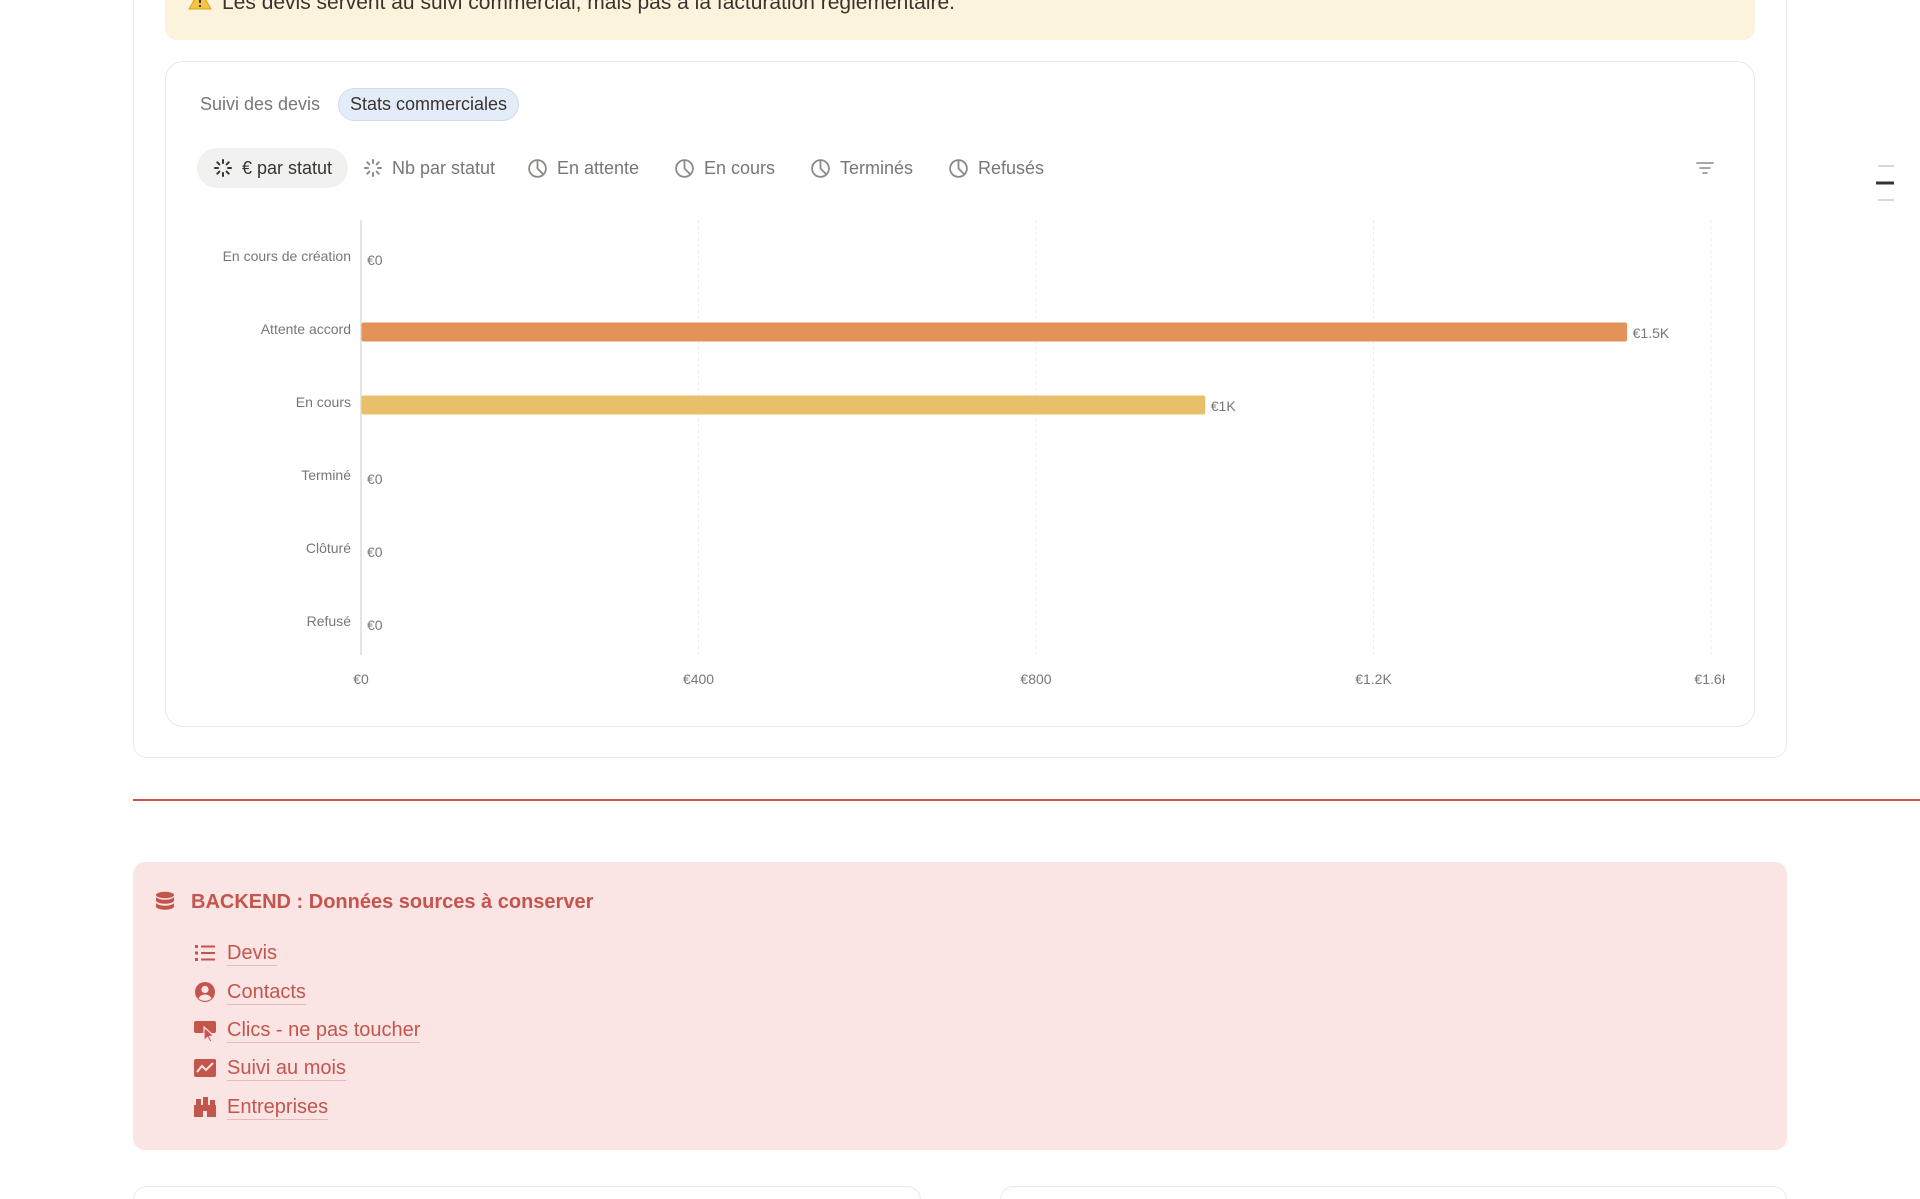 This screenshot has height=1199, width=1920. Describe the element at coordinates (165, 900) in the screenshot. I see `database-icon` at that location.